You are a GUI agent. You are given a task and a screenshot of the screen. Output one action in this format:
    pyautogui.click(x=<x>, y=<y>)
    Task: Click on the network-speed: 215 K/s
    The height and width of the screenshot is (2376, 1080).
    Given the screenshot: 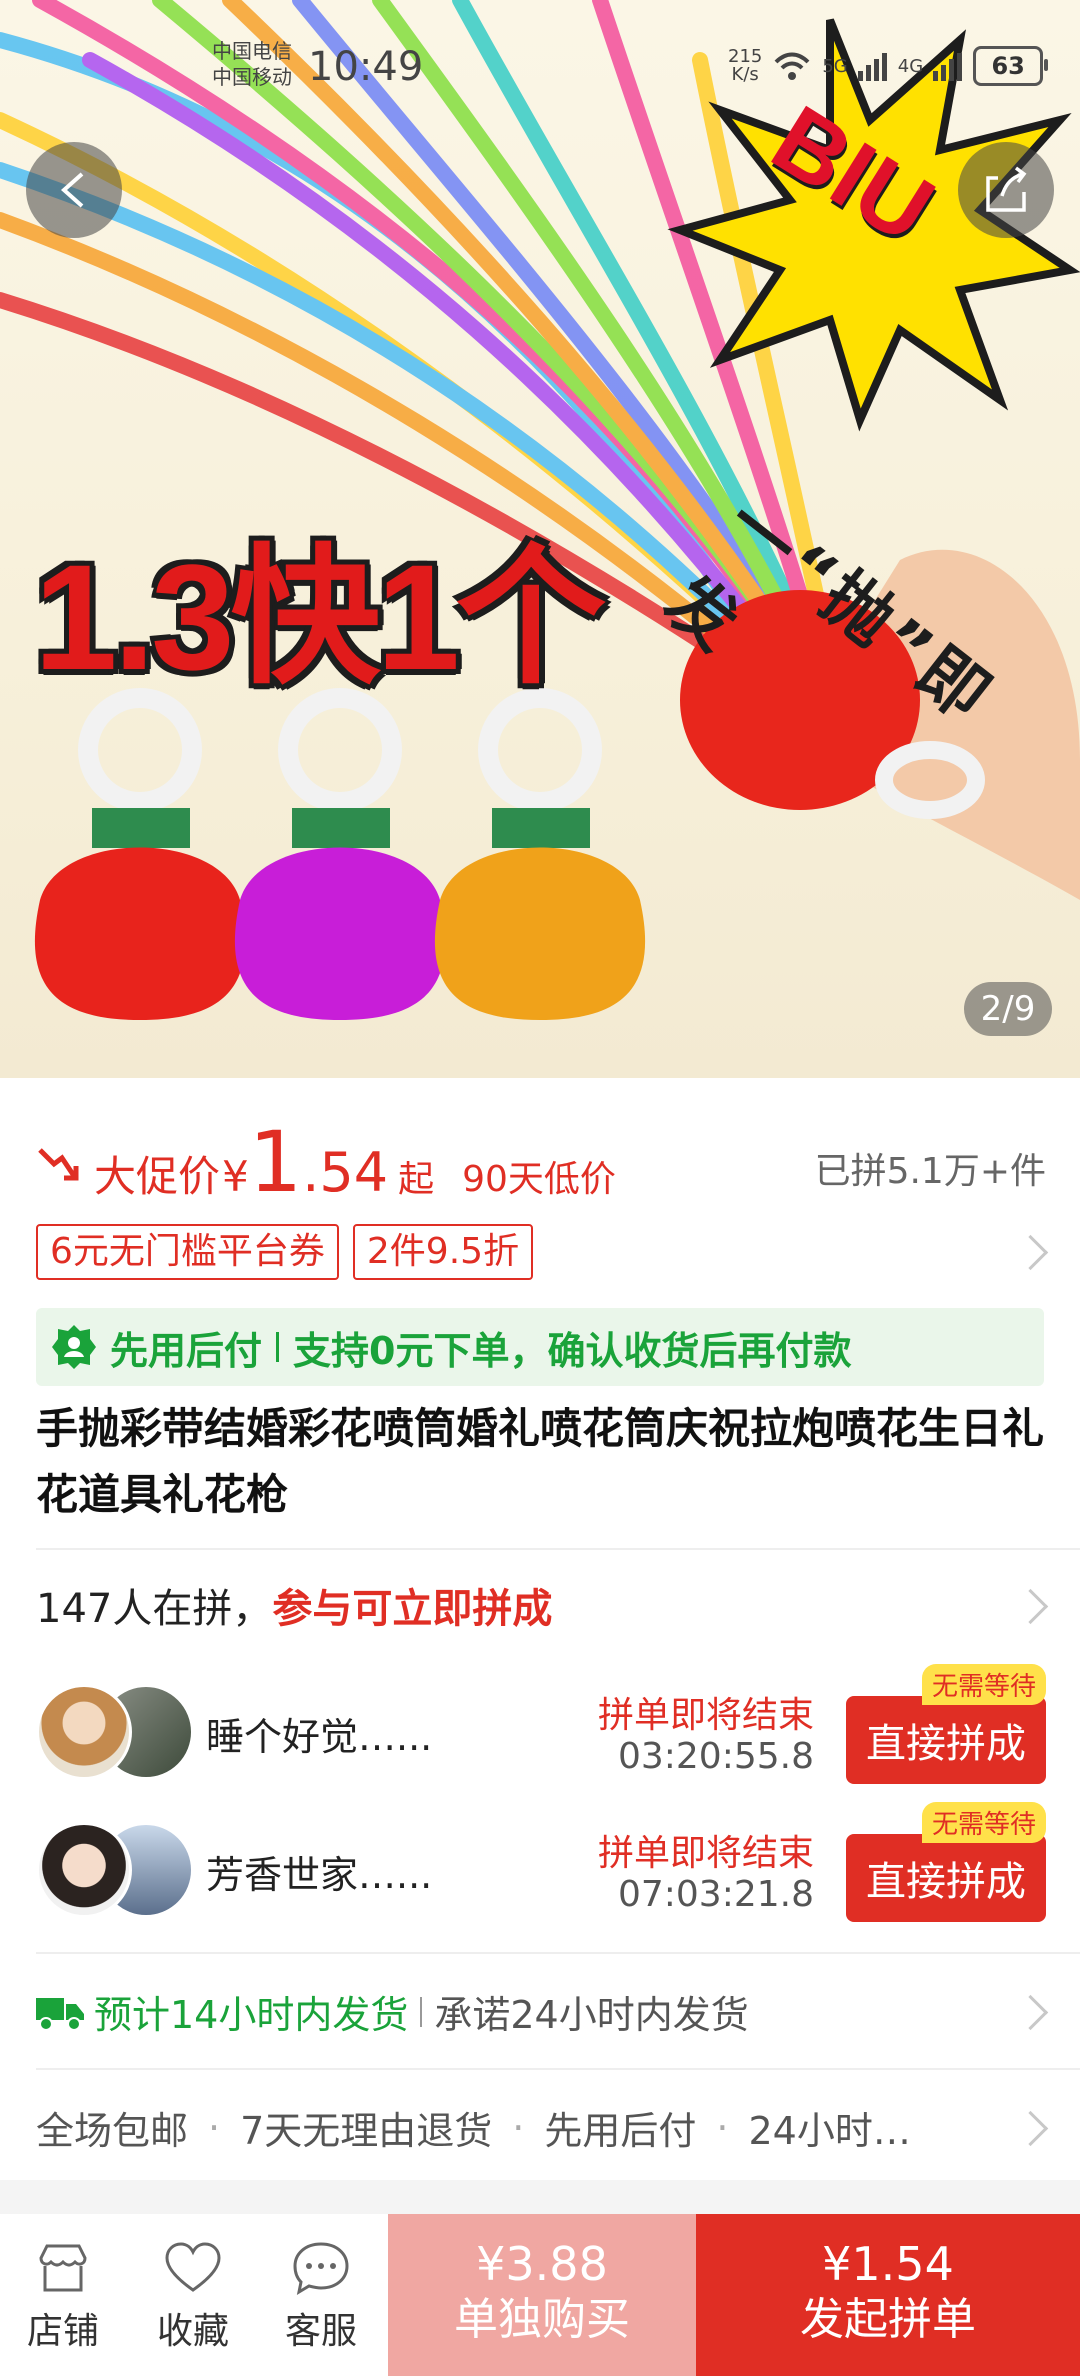 What is the action you would take?
    pyautogui.click(x=745, y=65)
    